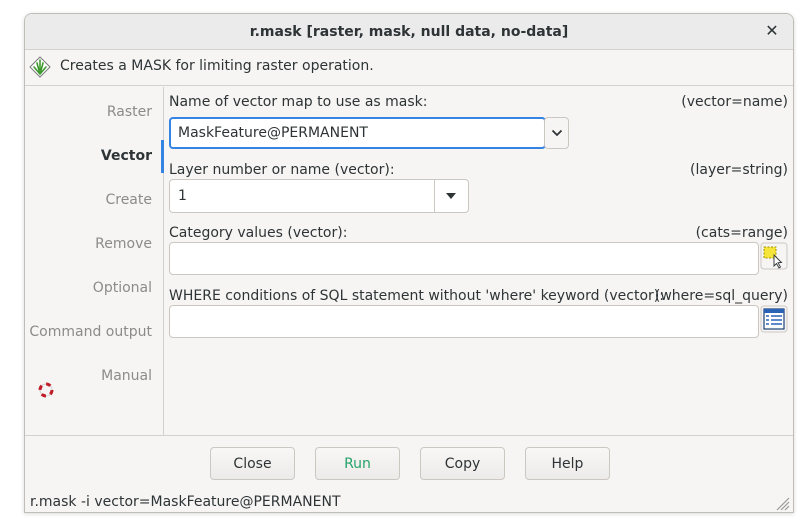 The image size is (810, 531). Describe the element at coordinates (40, 67) in the screenshot. I see `grass-logo-icon` at that location.